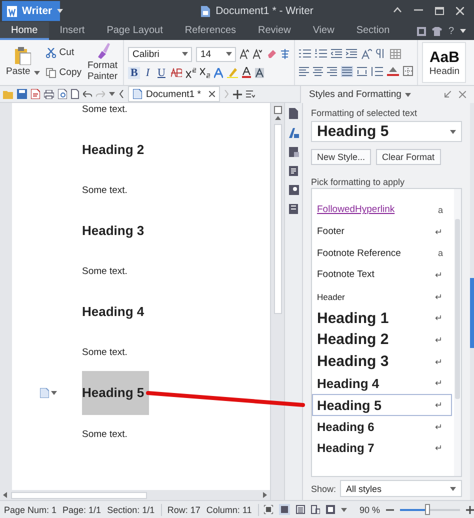  I want to click on help-button: ?, so click(451, 31).